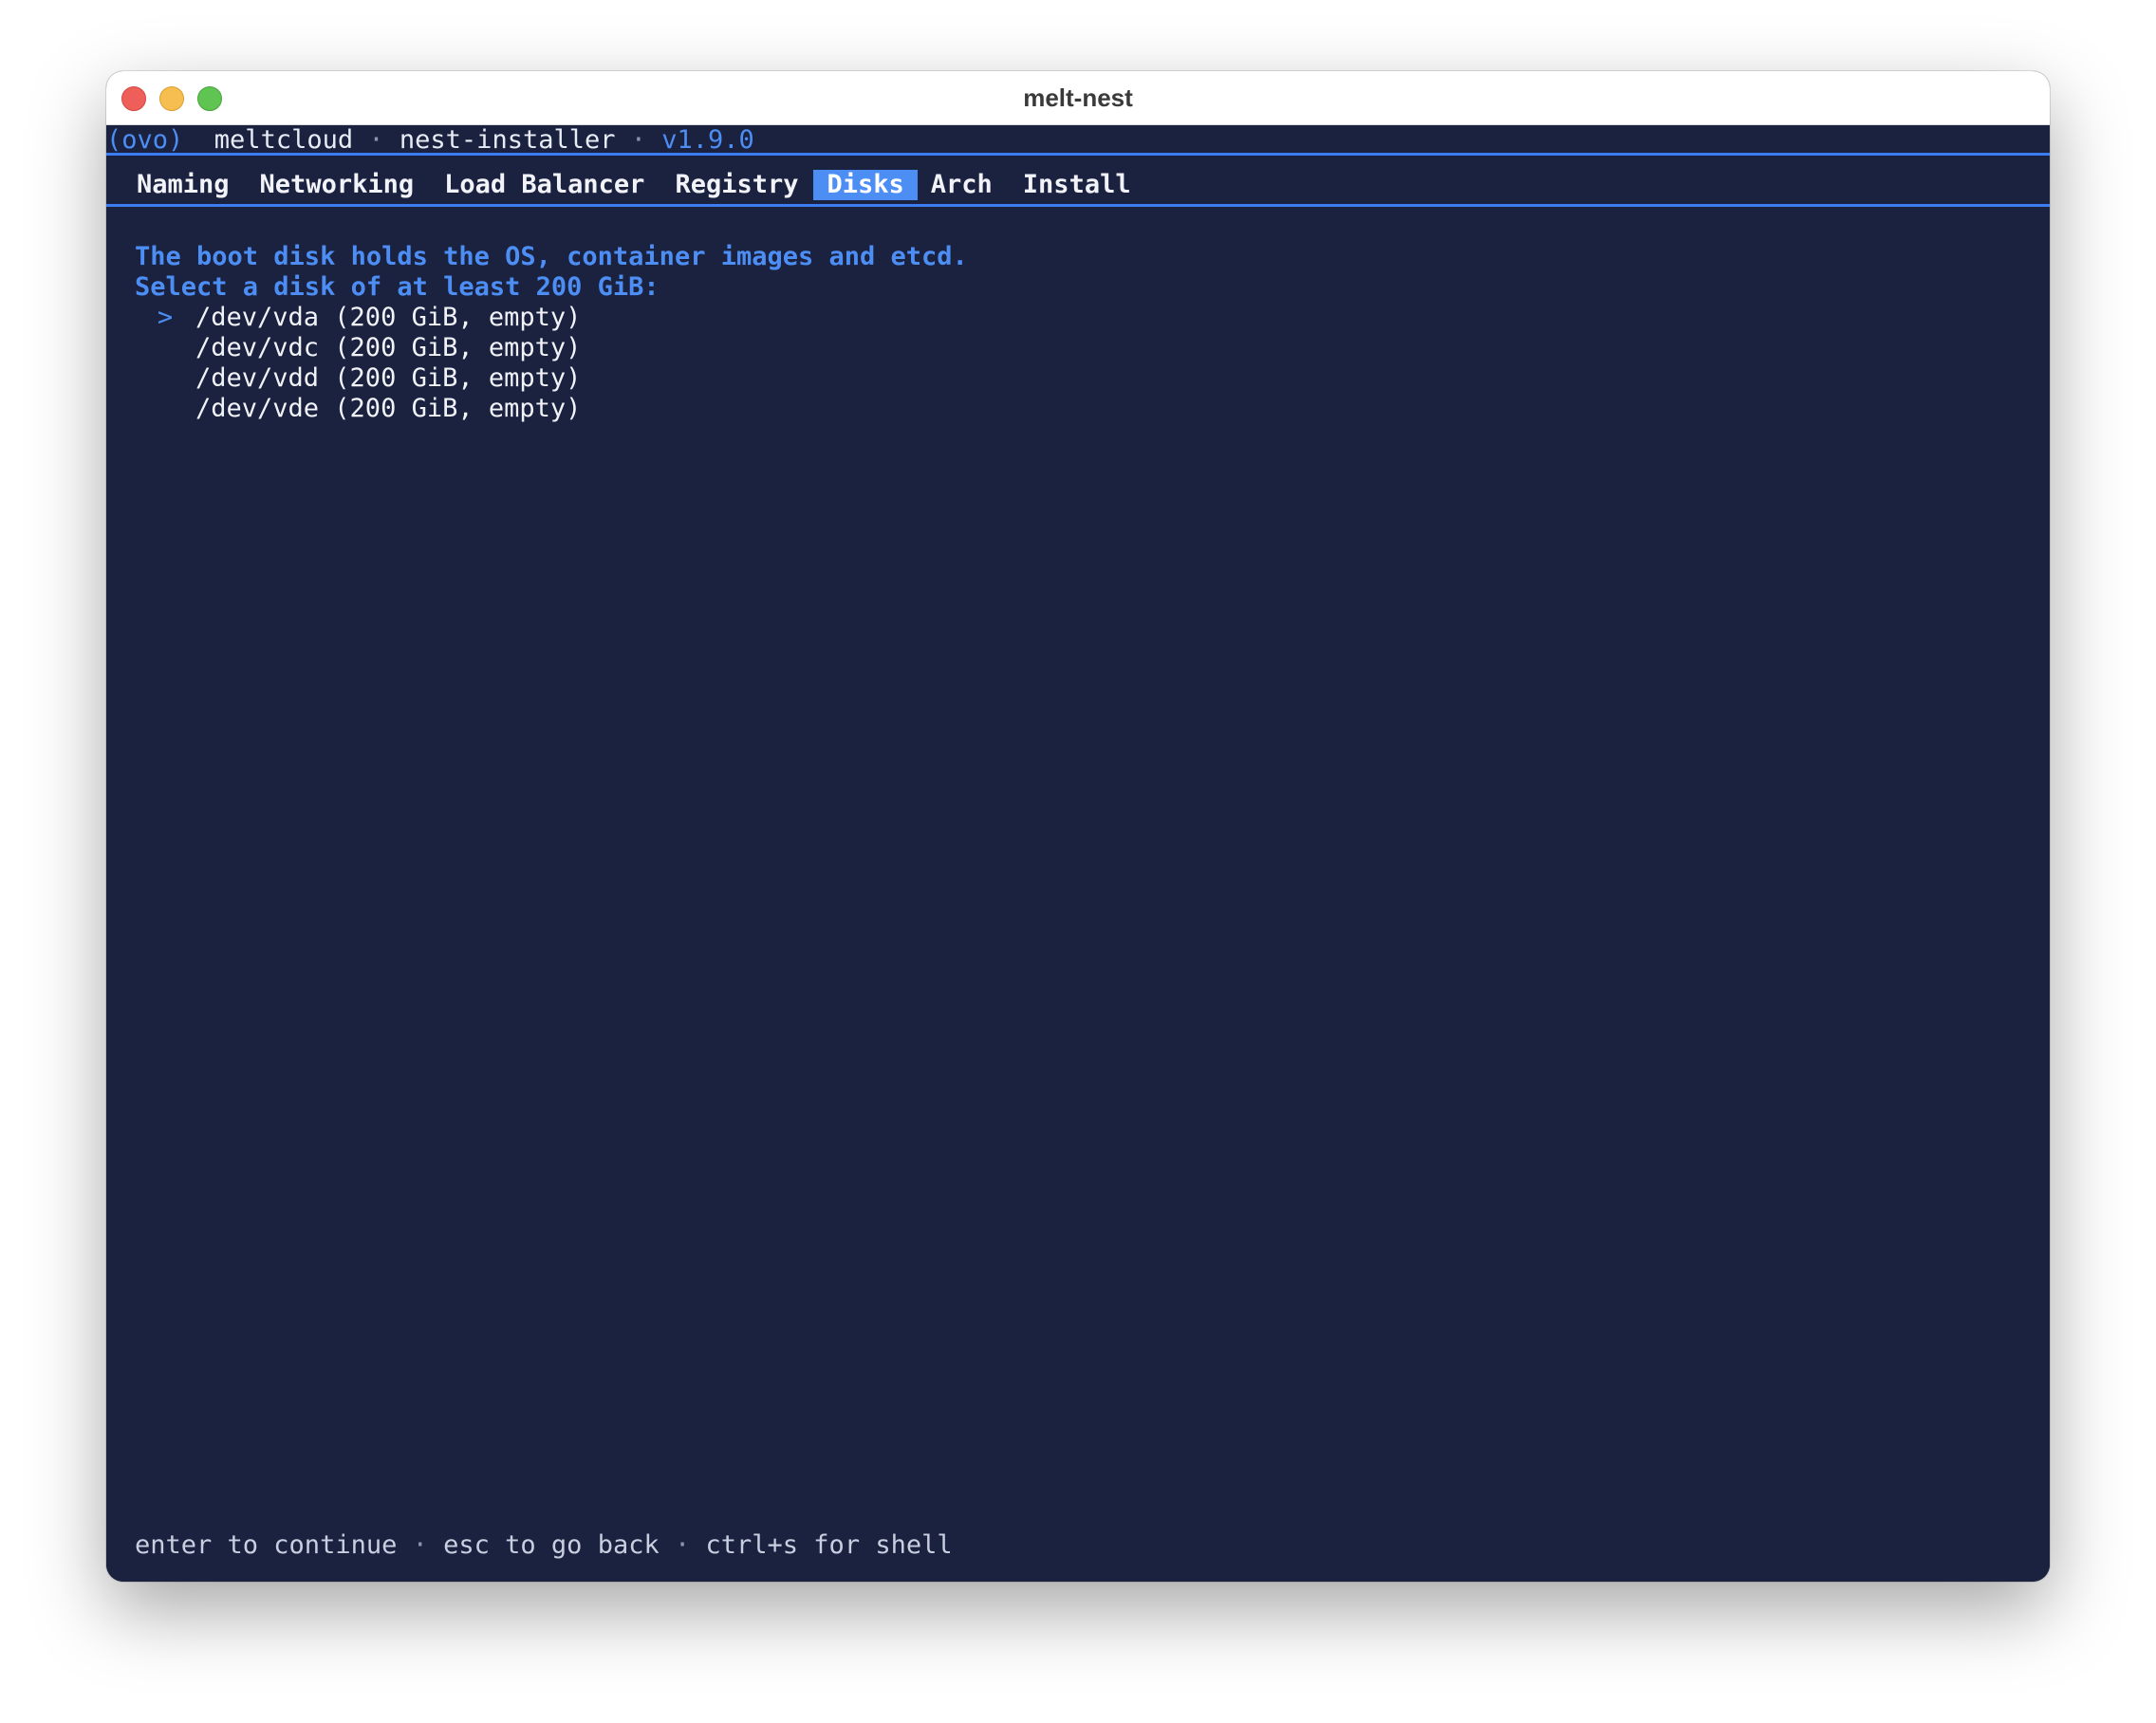 Image resolution: width=2156 pixels, height=1723 pixels. I want to click on disk-option-label: /dev/vdc (200 GiB, empty), so click(388, 347).